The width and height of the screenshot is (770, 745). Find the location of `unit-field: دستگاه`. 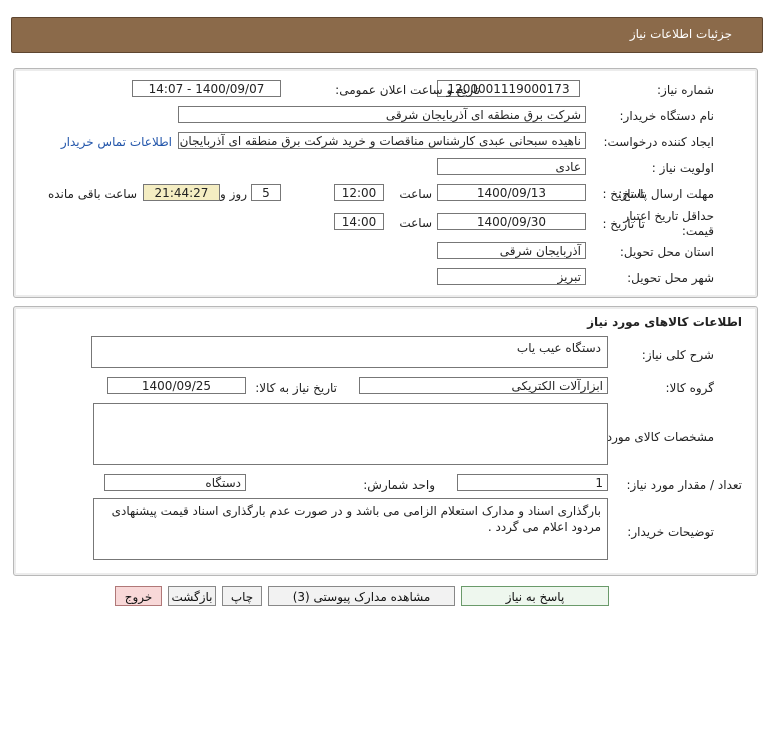

unit-field: دستگاه is located at coordinates (175, 482).